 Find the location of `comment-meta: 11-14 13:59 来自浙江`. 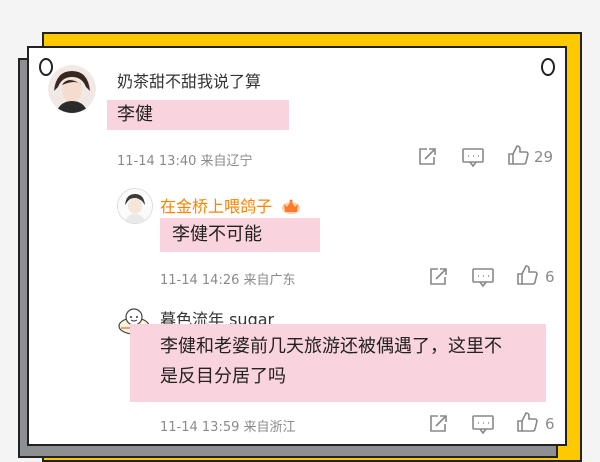

comment-meta: 11-14 13:59 来自浙江 is located at coordinates (228, 425).